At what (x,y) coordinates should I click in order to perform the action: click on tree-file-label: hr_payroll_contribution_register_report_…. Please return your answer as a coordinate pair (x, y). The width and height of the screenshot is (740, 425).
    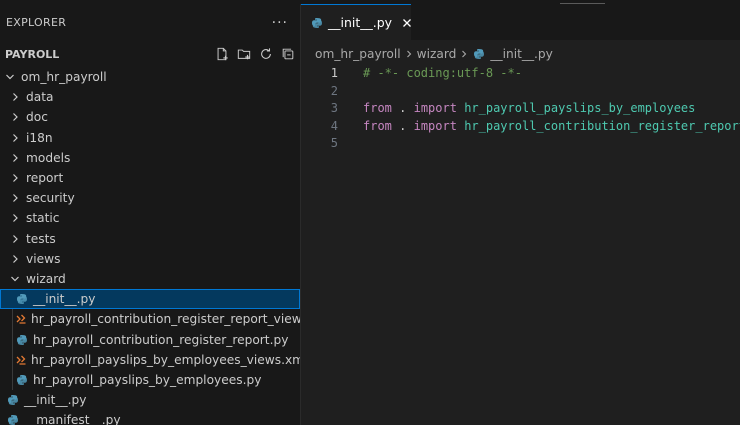
    Looking at the image, I should click on (166, 319).